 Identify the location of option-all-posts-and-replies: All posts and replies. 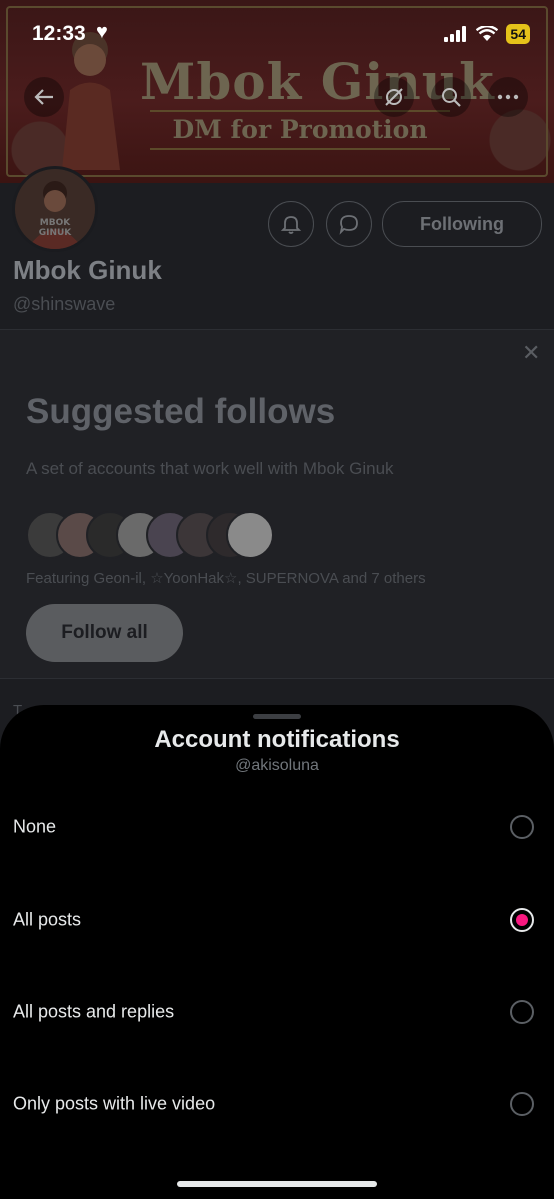
(277, 1012).